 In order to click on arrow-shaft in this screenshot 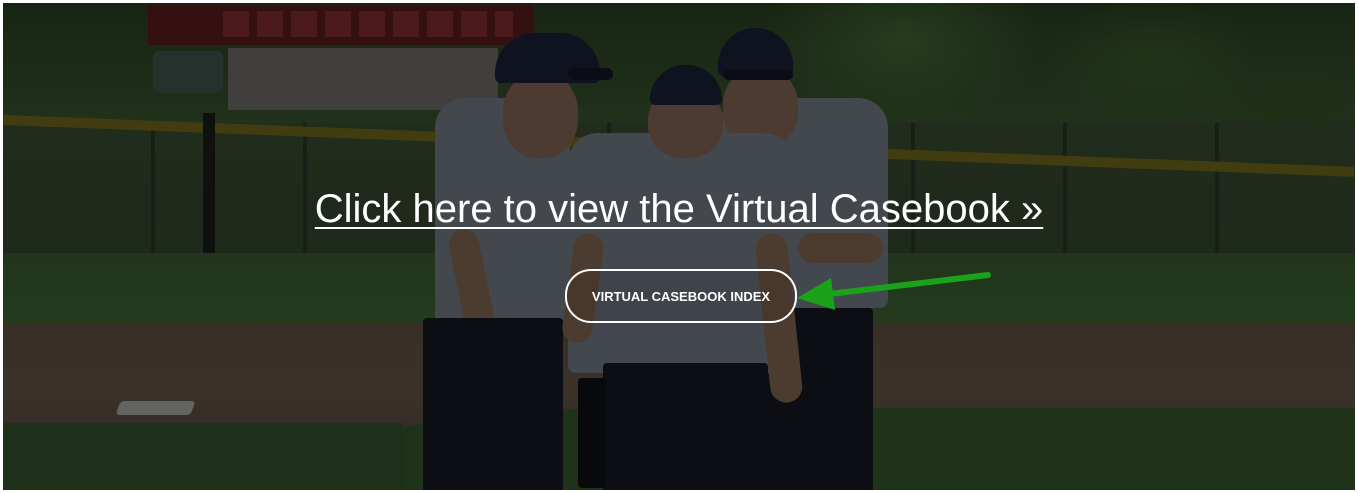, I will do `click(904, 285)`.